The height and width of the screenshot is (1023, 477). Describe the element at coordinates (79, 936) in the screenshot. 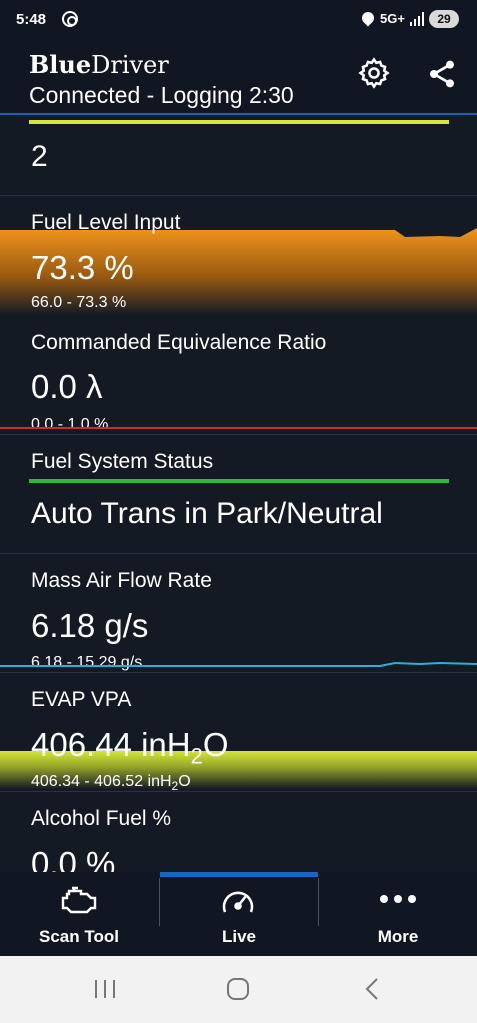

I see `tab-label: Scan Tool` at that location.